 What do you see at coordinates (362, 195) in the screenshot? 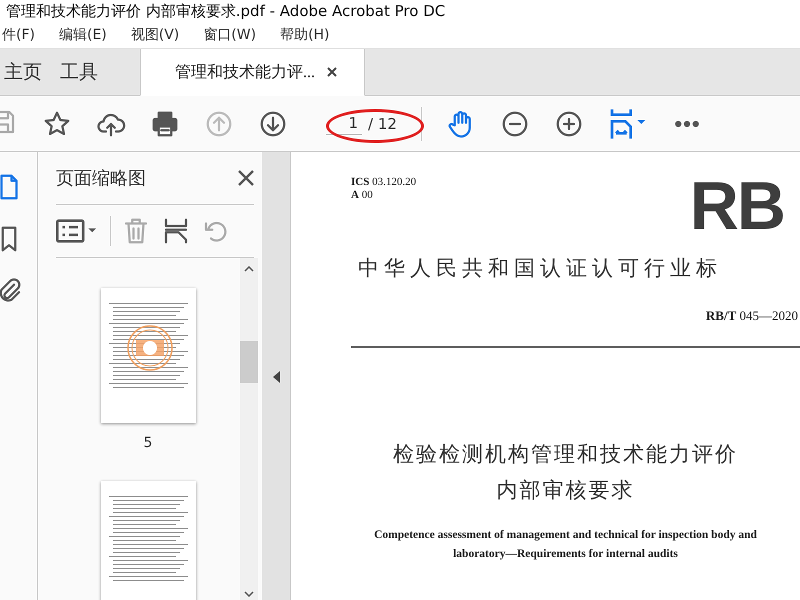
I see `classification-code: A 00` at bounding box center [362, 195].